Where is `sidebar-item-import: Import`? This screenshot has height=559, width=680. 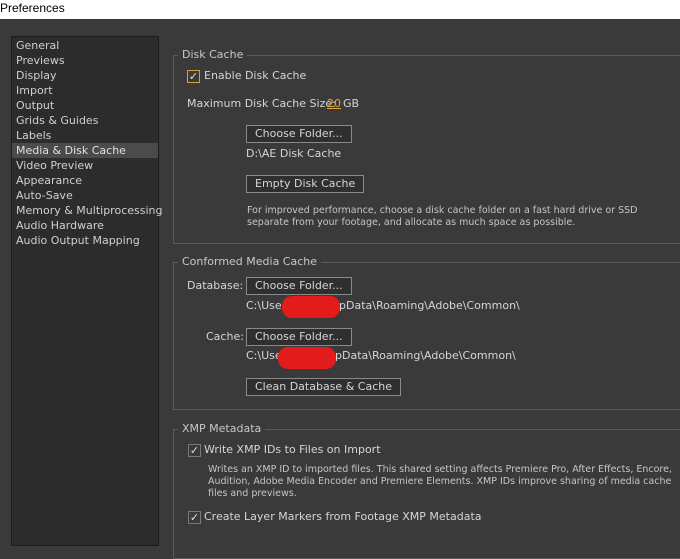
sidebar-item-import: Import is located at coordinates (85, 90).